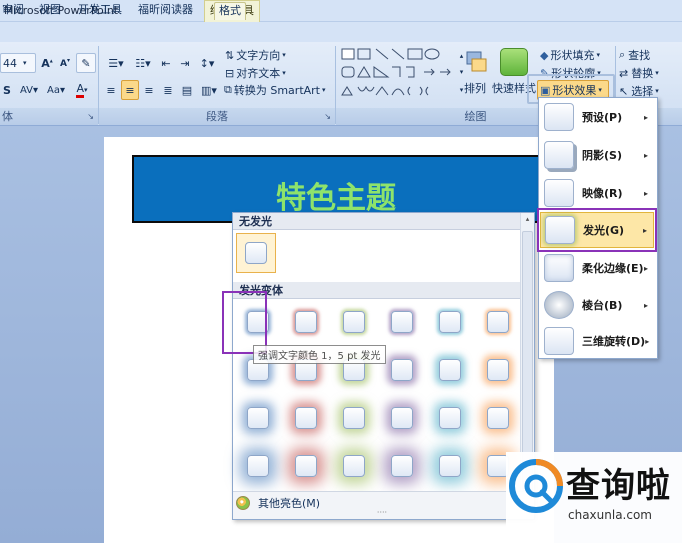 Image resolution: width=682 pixels, height=543 pixels. I want to click on columns-button: ▥▾, so click(209, 90).